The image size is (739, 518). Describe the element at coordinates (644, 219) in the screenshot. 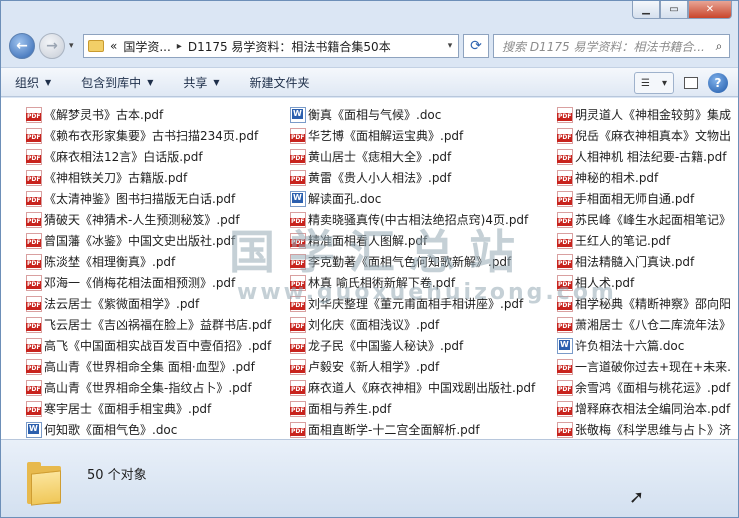

I see `file-item: 苏民峰《峰生水起面相笔记》` at that location.